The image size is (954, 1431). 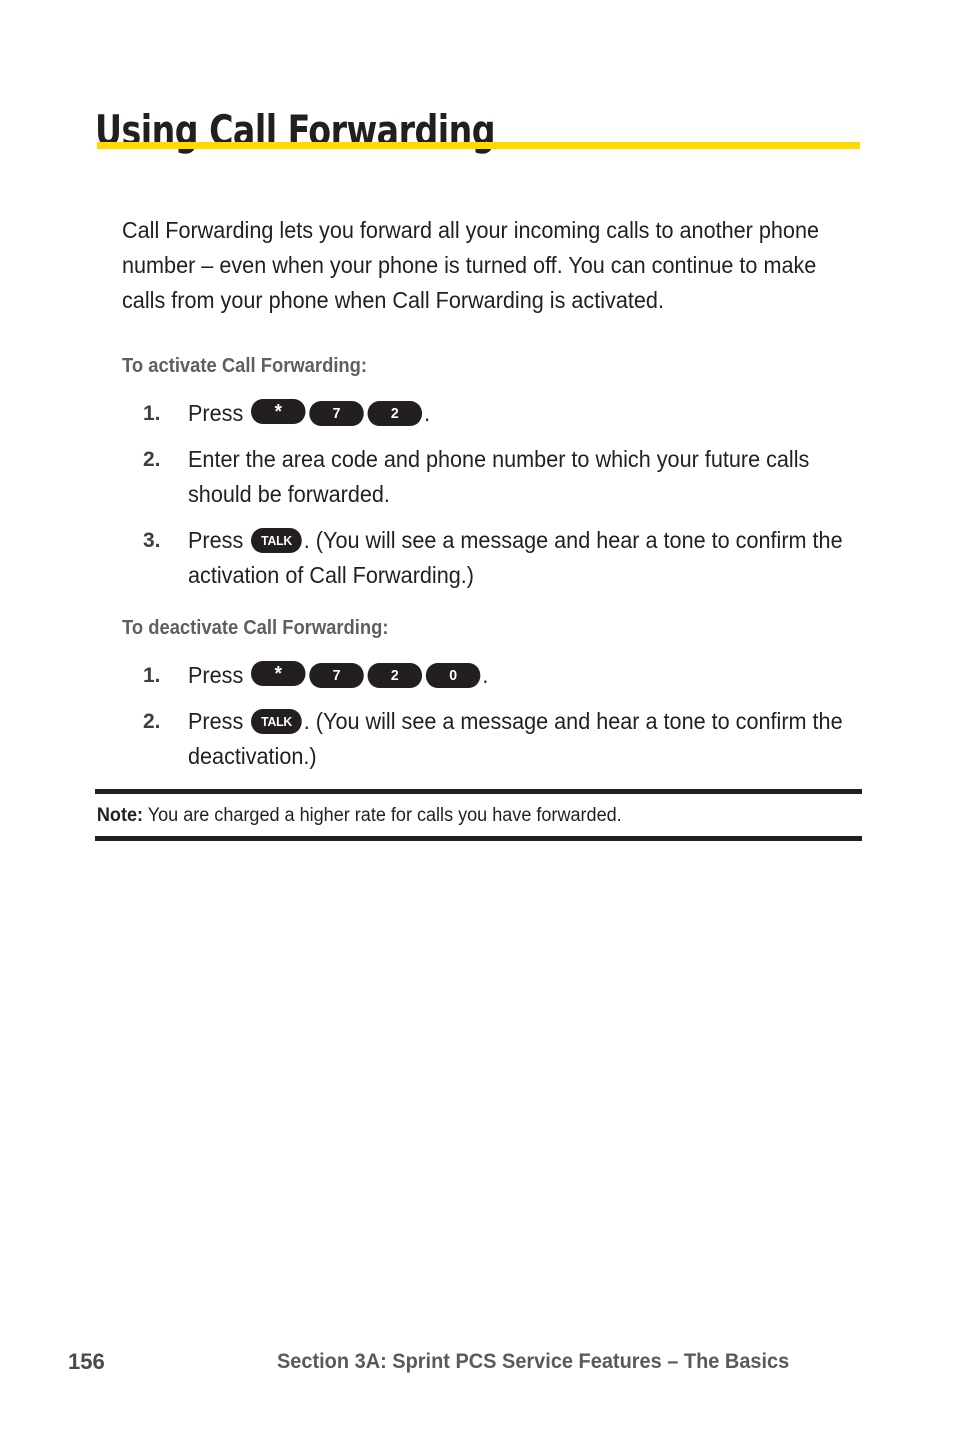 What do you see at coordinates (478, 145) in the screenshot?
I see `title-accent-rule` at bounding box center [478, 145].